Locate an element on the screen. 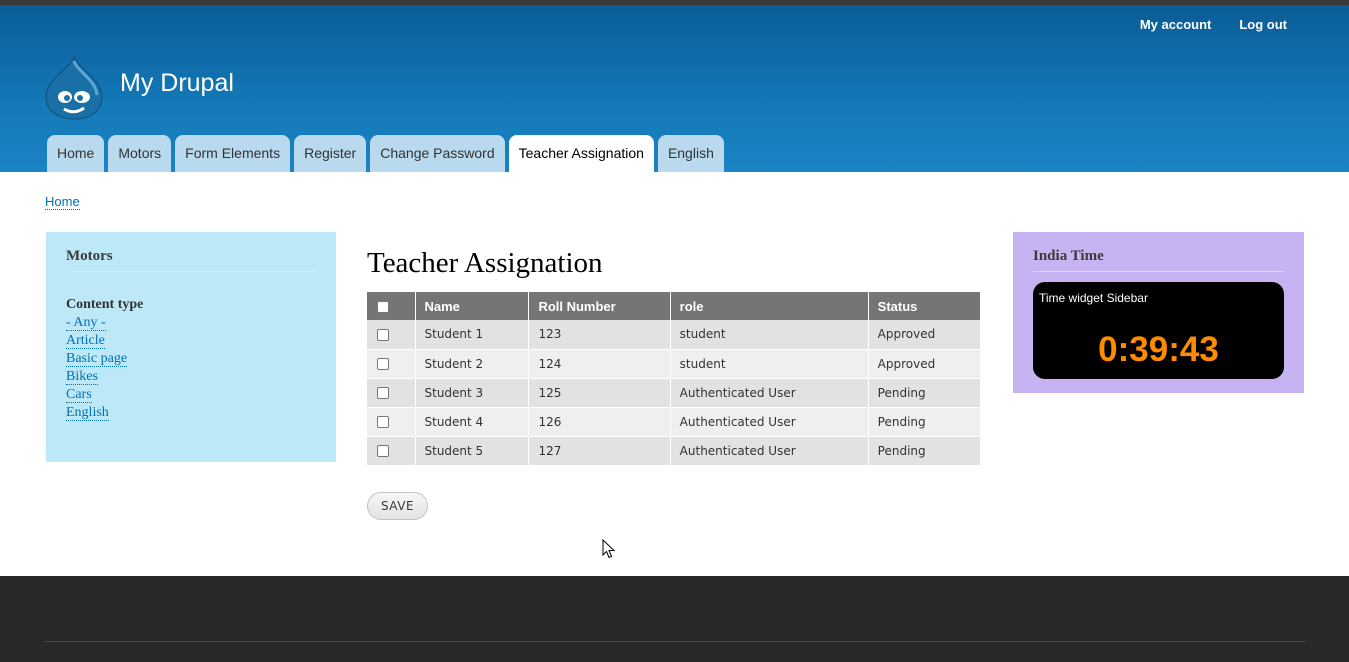 The width and height of the screenshot is (1349, 662). list-item: English is located at coordinates (191, 412).